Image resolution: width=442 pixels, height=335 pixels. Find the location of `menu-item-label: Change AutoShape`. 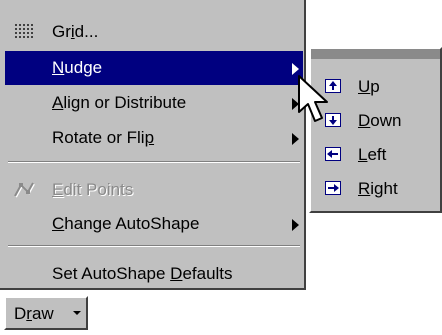

menu-item-label: Change AutoShape is located at coordinates (126, 223).